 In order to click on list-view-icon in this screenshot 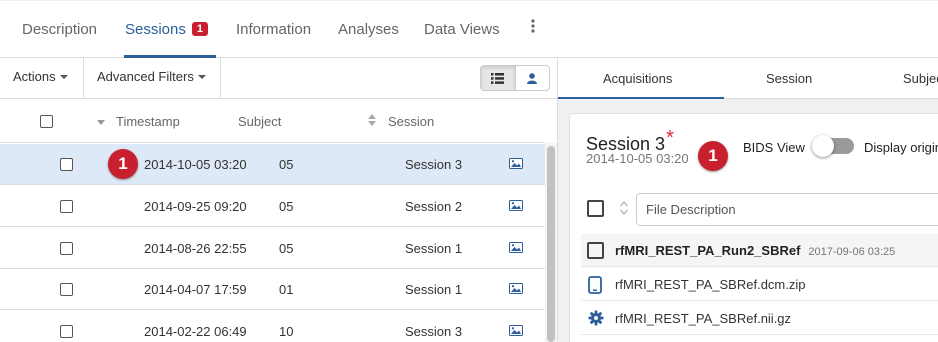, I will do `click(498, 78)`.